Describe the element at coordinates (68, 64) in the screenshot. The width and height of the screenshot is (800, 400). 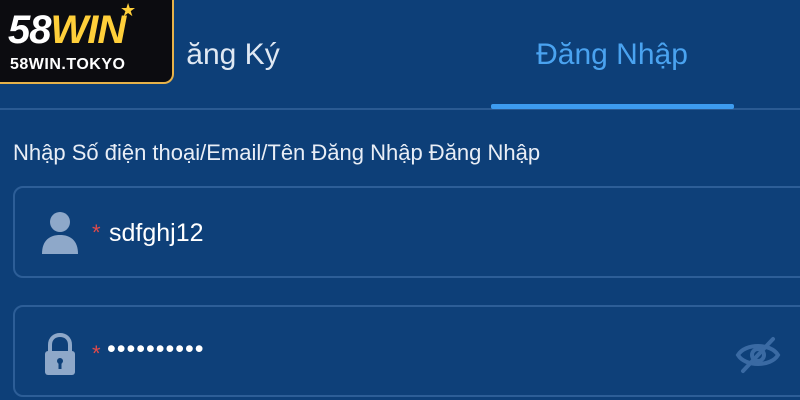
I see `brand-domain: 58WIN.TOKYO` at that location.